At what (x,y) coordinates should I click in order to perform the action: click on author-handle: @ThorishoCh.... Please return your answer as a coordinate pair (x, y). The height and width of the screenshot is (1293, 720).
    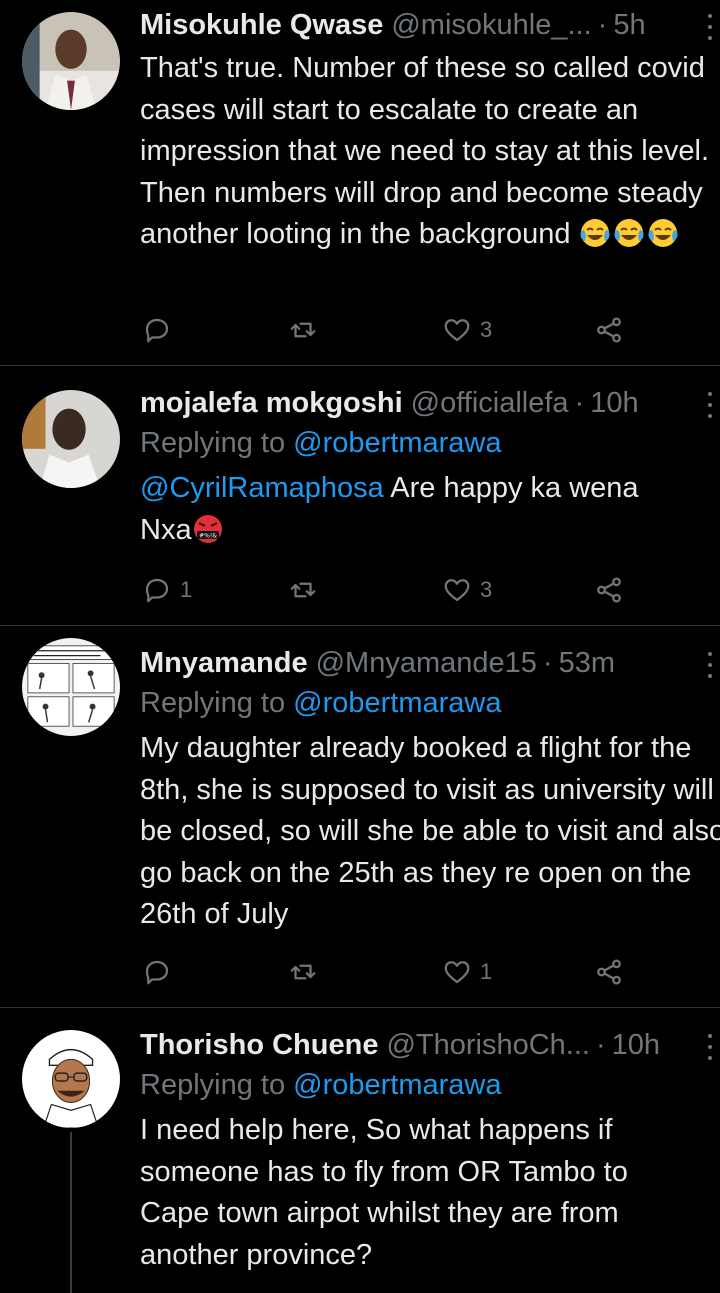
    Looking at the image, I should click on (488, 1045).